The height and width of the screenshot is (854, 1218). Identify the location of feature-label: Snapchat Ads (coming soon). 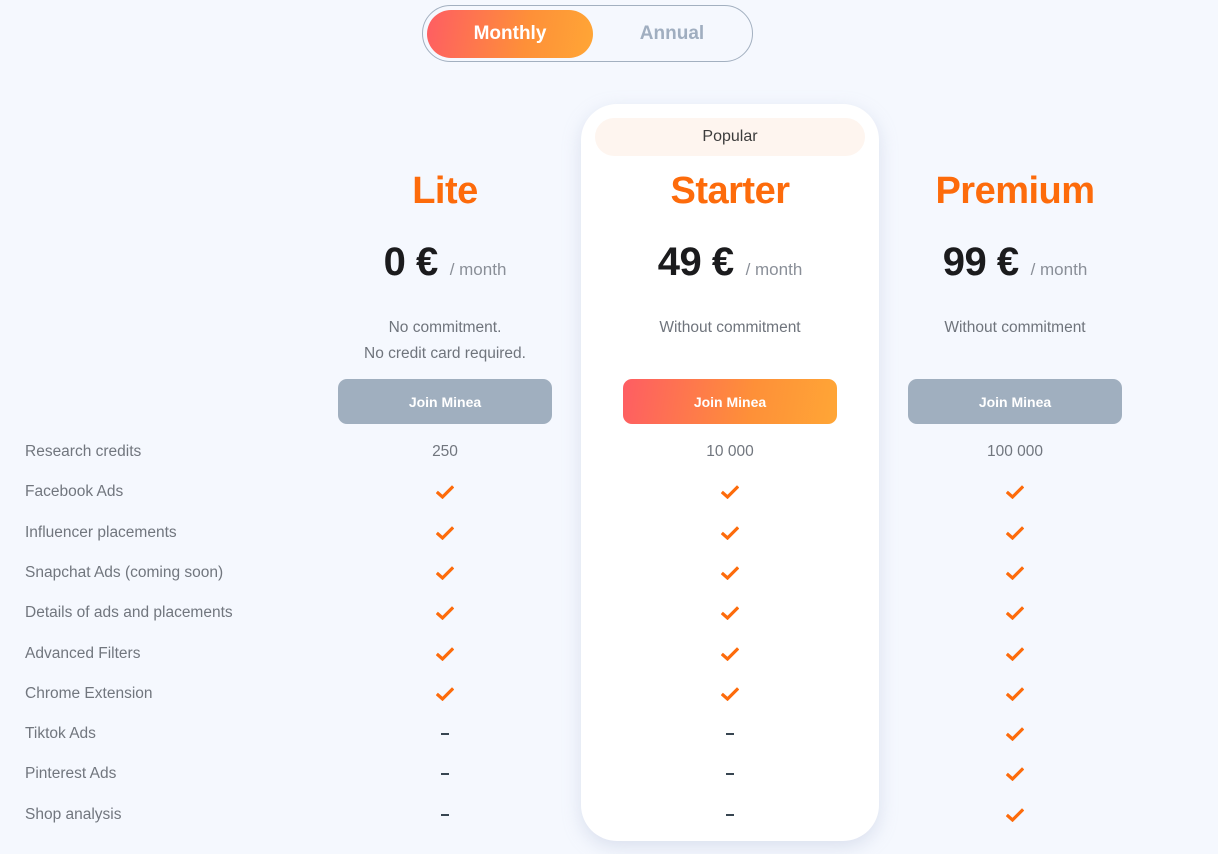
(124, 572).